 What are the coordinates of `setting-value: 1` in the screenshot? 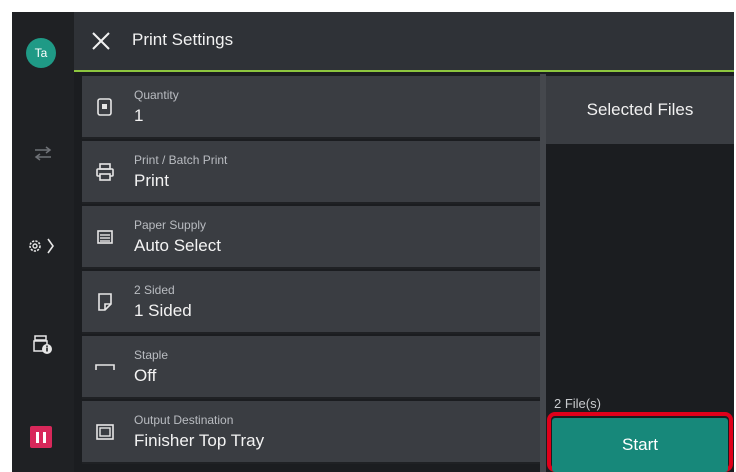 It's located at (139, 115).